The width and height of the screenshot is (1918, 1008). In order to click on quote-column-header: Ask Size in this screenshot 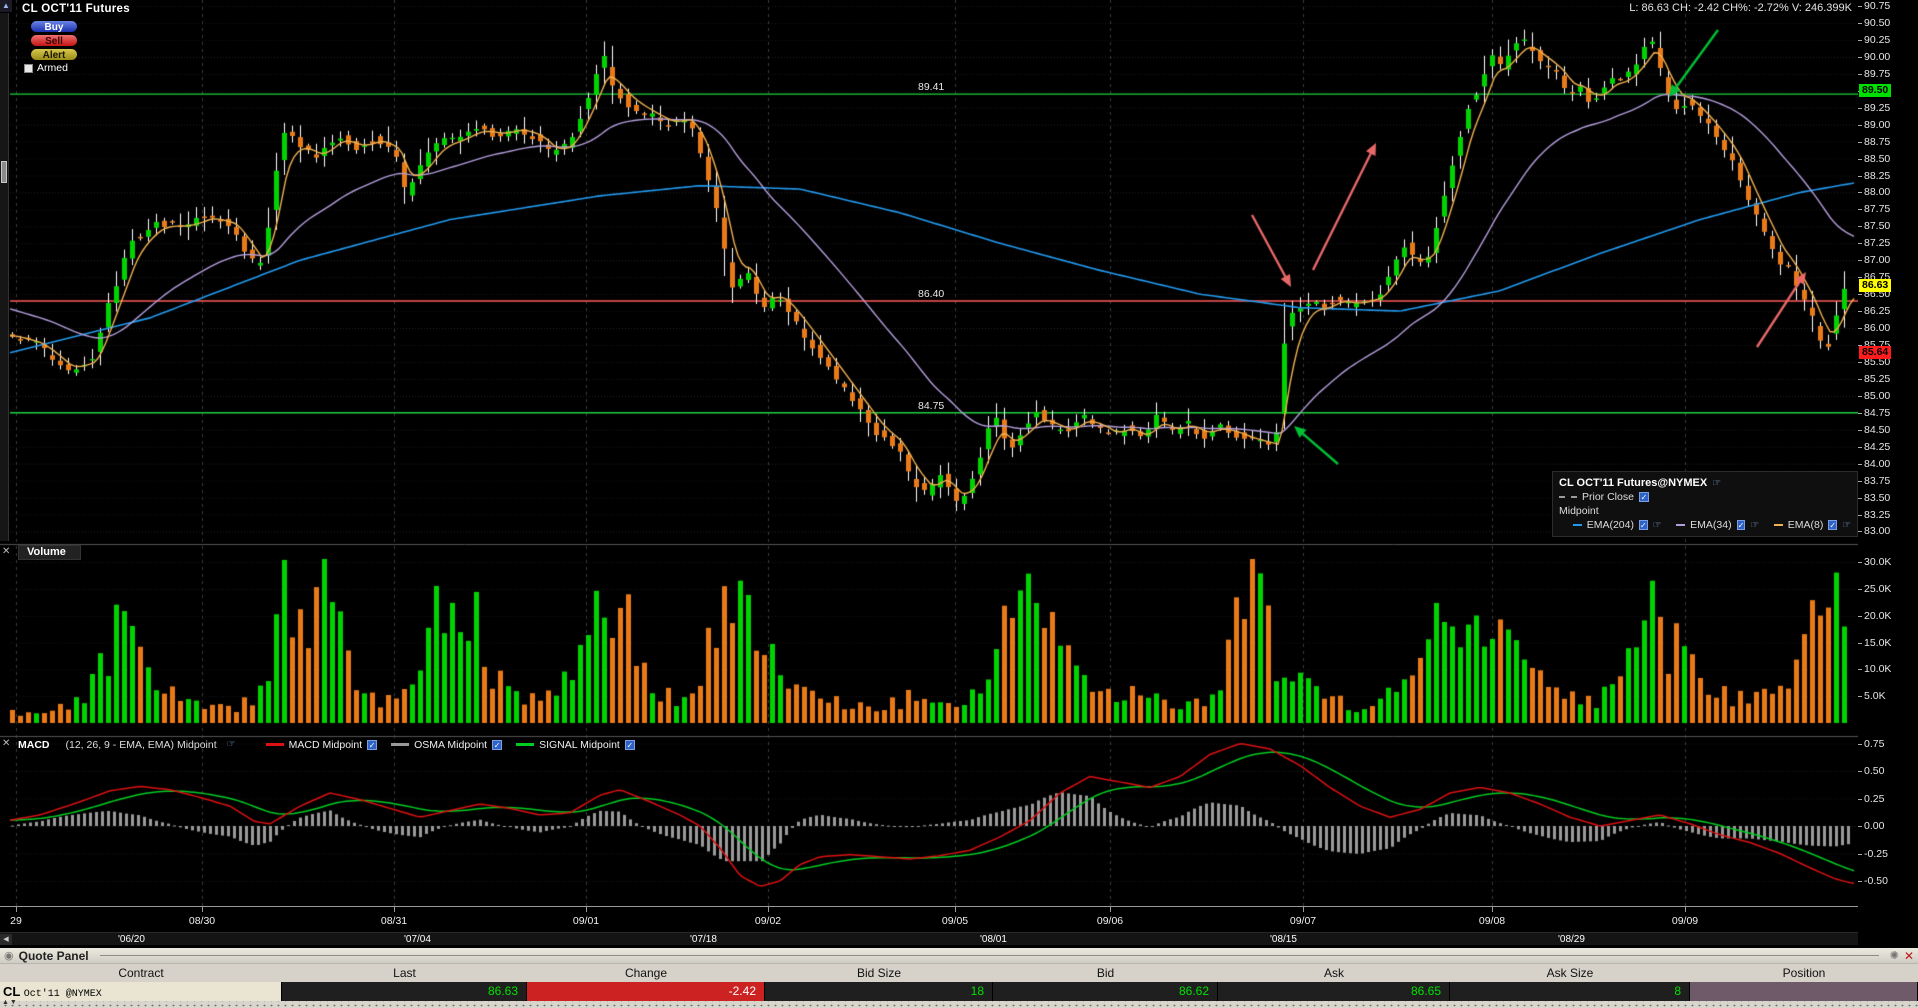, I will do `click(1570, 973)`.